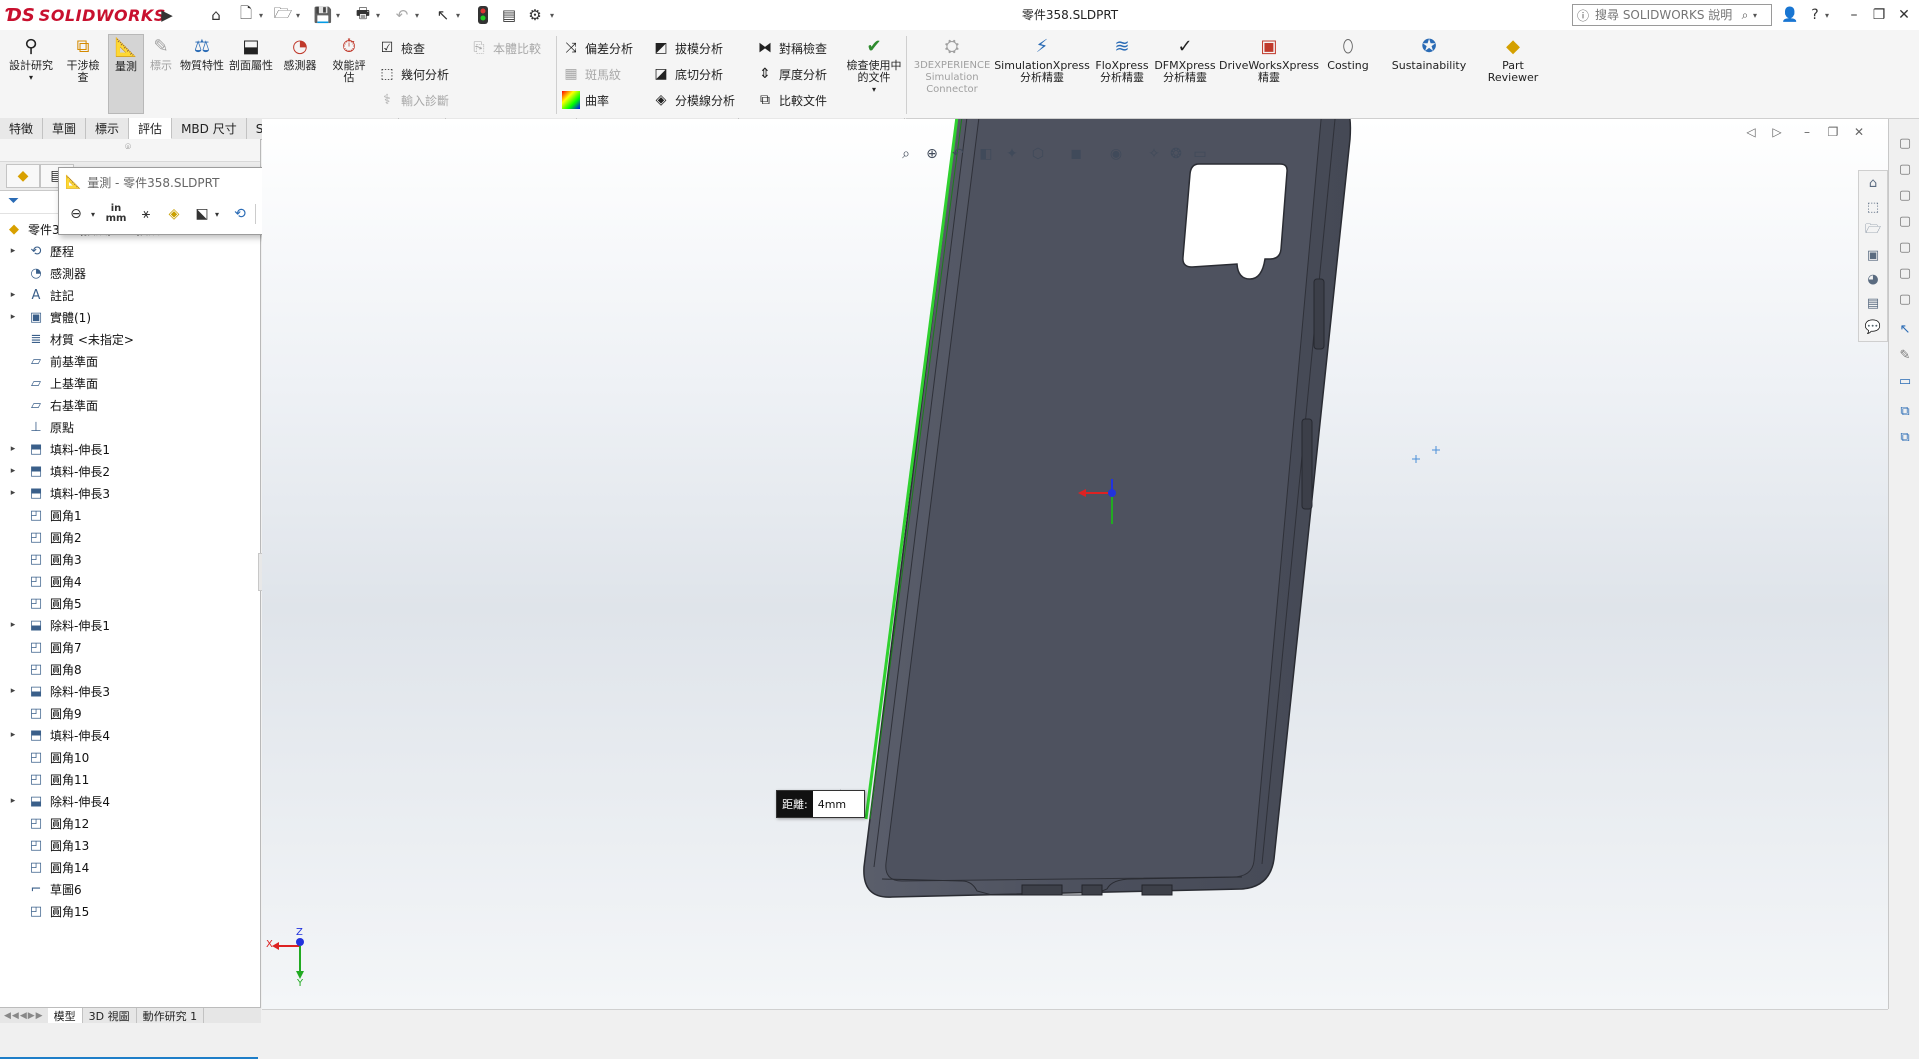 The height and width of the screenshot is (1059, 1919). Describe the element at coordinates (1176, 154) in the screenshot. I see `apply-scene-icon: ❂` at that location.